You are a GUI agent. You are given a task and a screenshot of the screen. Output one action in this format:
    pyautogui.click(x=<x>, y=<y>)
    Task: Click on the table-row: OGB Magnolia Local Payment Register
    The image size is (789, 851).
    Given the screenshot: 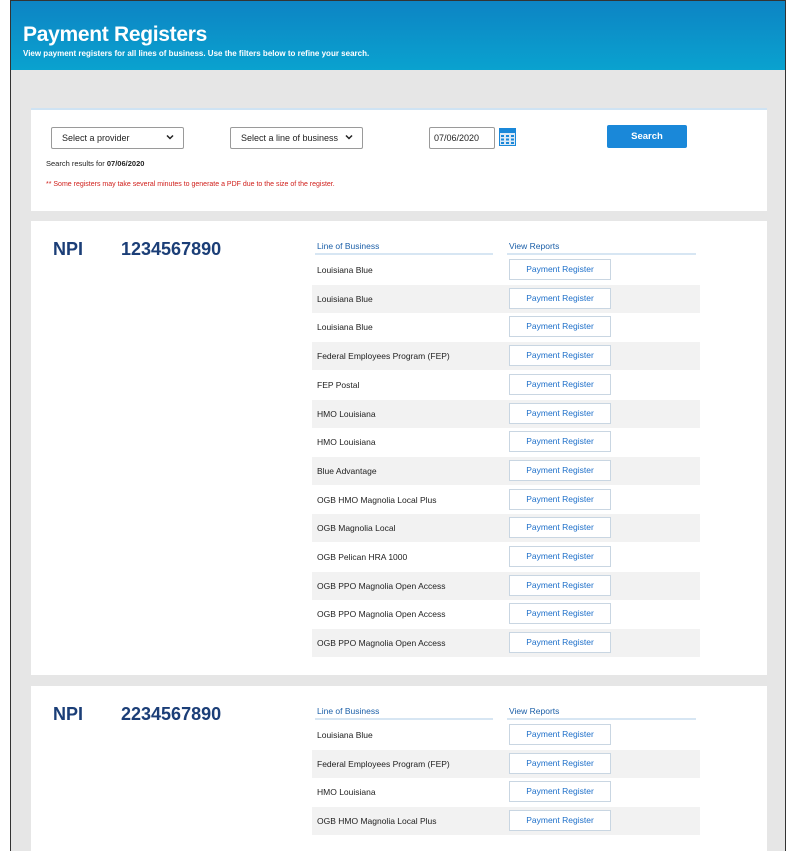 What is the action you would take?
    pyautogui.click(x=506, y=528)
    